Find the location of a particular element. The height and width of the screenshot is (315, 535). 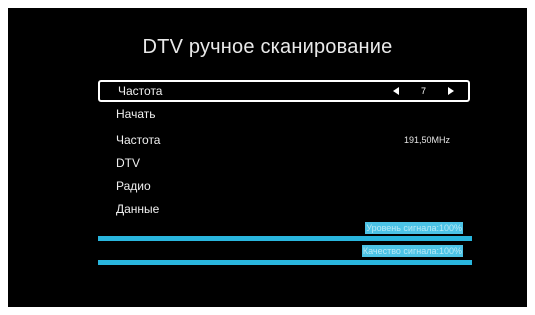

signal-quality-bar is located at coordinates (285, 262).